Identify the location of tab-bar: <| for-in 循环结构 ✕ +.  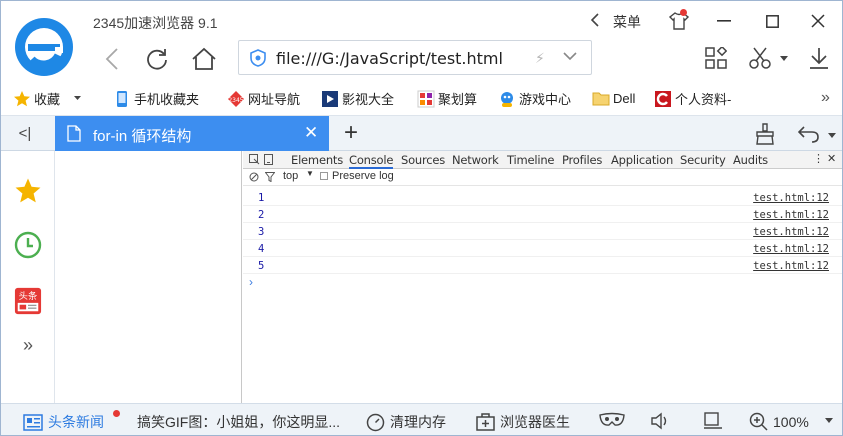
(421, 133).